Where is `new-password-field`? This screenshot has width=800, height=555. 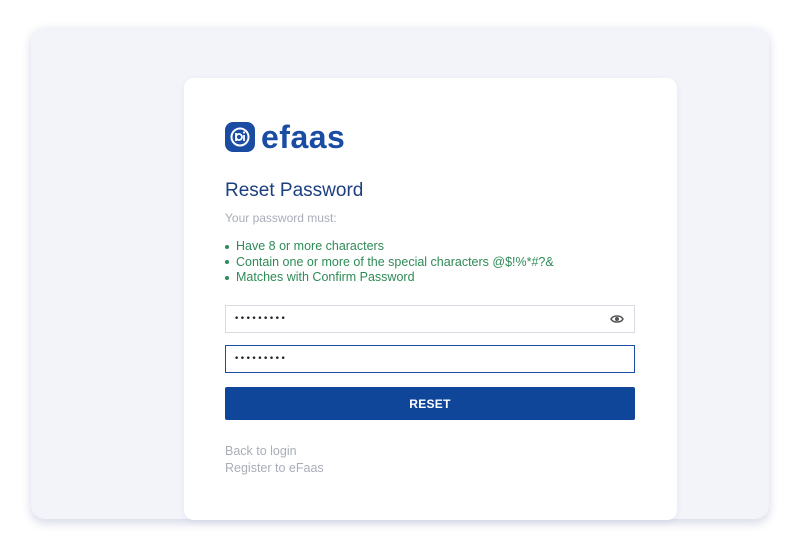
new-password-field is located at coordinates (430, 319).